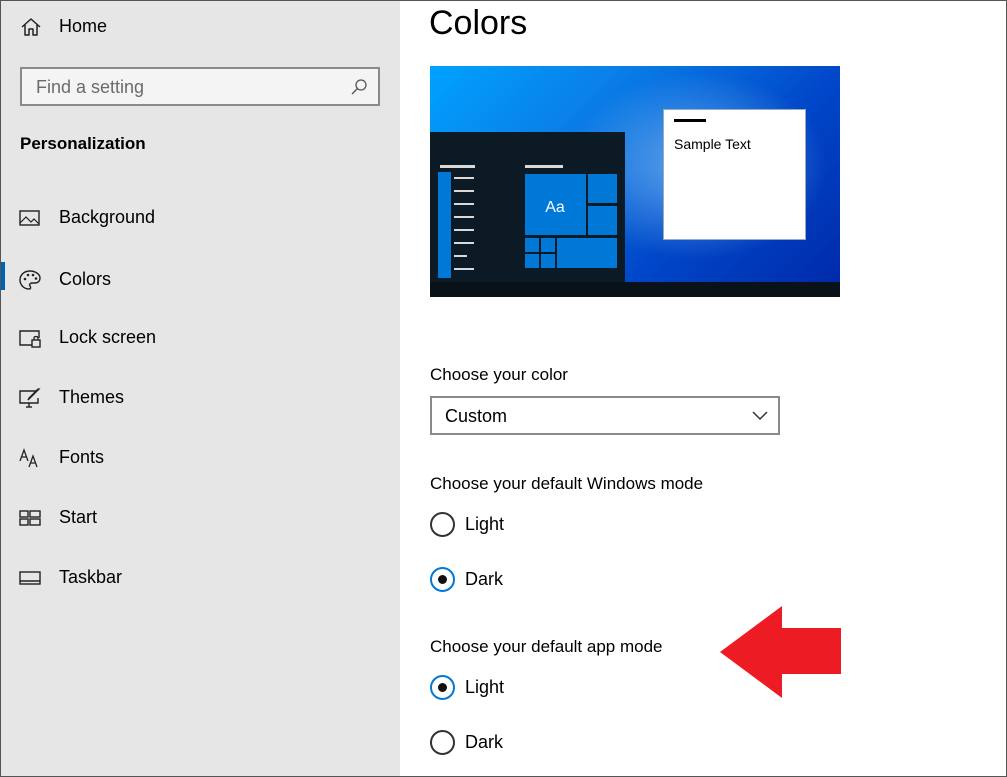 Image resolution: width=1007 pixels, height=777 pixels. What do you see at coordinates (92, 397) in the screenshot?
I see `sidebar-item-label: Themes` at bounding box center [92, 397].